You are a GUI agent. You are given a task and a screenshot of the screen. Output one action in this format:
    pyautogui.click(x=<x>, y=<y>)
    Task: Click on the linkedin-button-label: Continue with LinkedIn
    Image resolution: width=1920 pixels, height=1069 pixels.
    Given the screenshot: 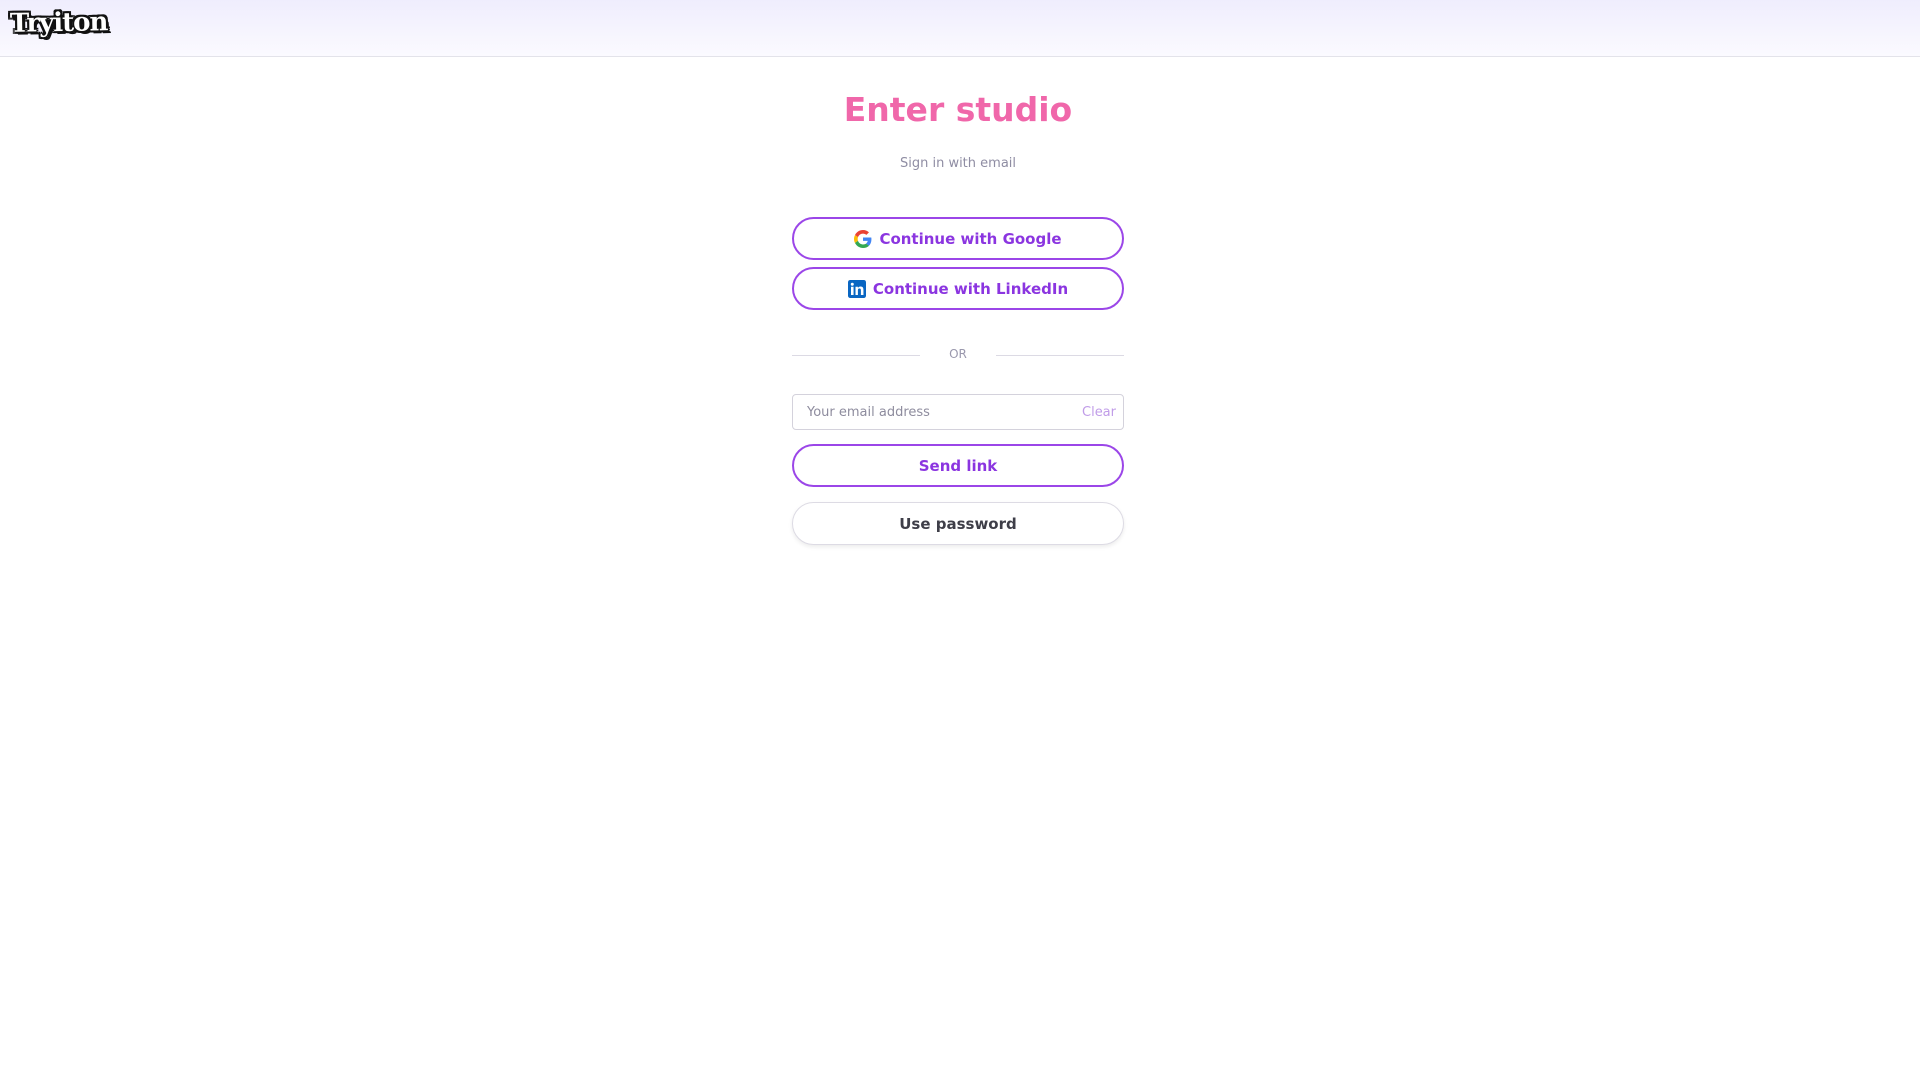 What is the action you would take?
    pyautogui.click(x=970, y=288)
    